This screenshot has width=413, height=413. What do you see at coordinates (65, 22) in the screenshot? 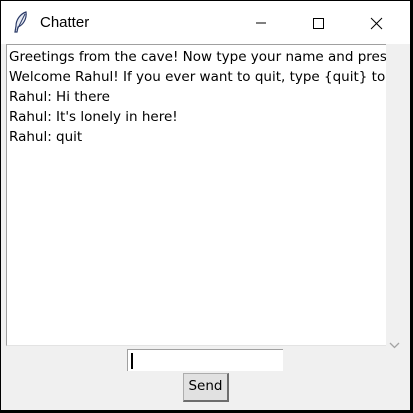
I see `window-title: Chatter` at bounding box center [65, 22].